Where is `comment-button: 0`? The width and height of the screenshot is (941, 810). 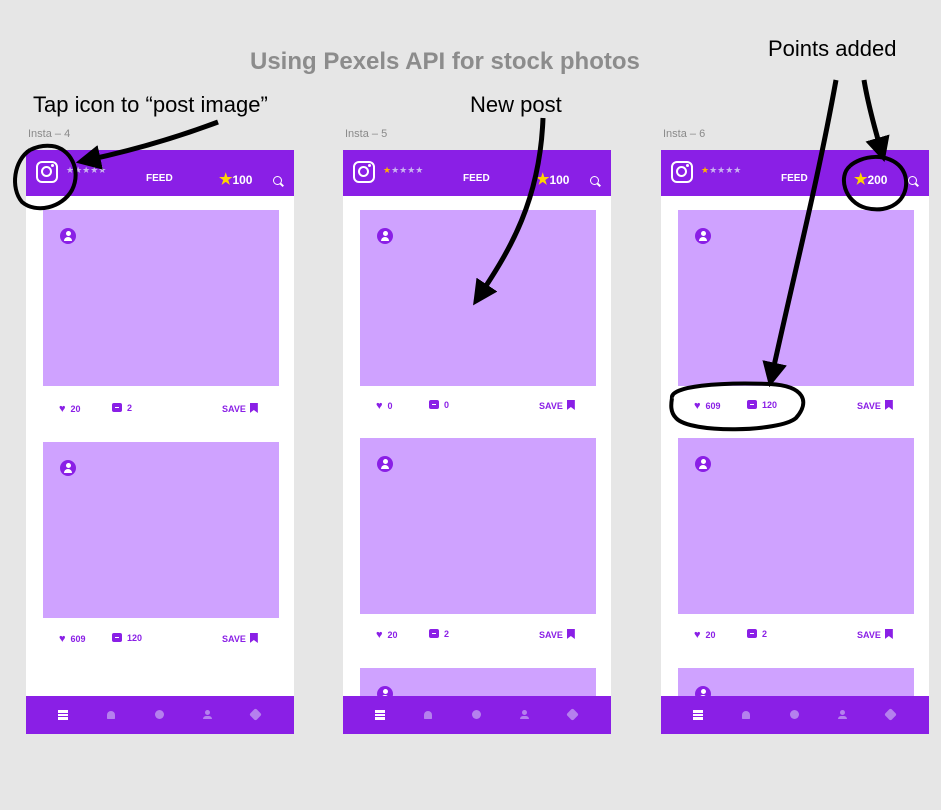 comment-button: 0 is located at coordinates (439, 405).